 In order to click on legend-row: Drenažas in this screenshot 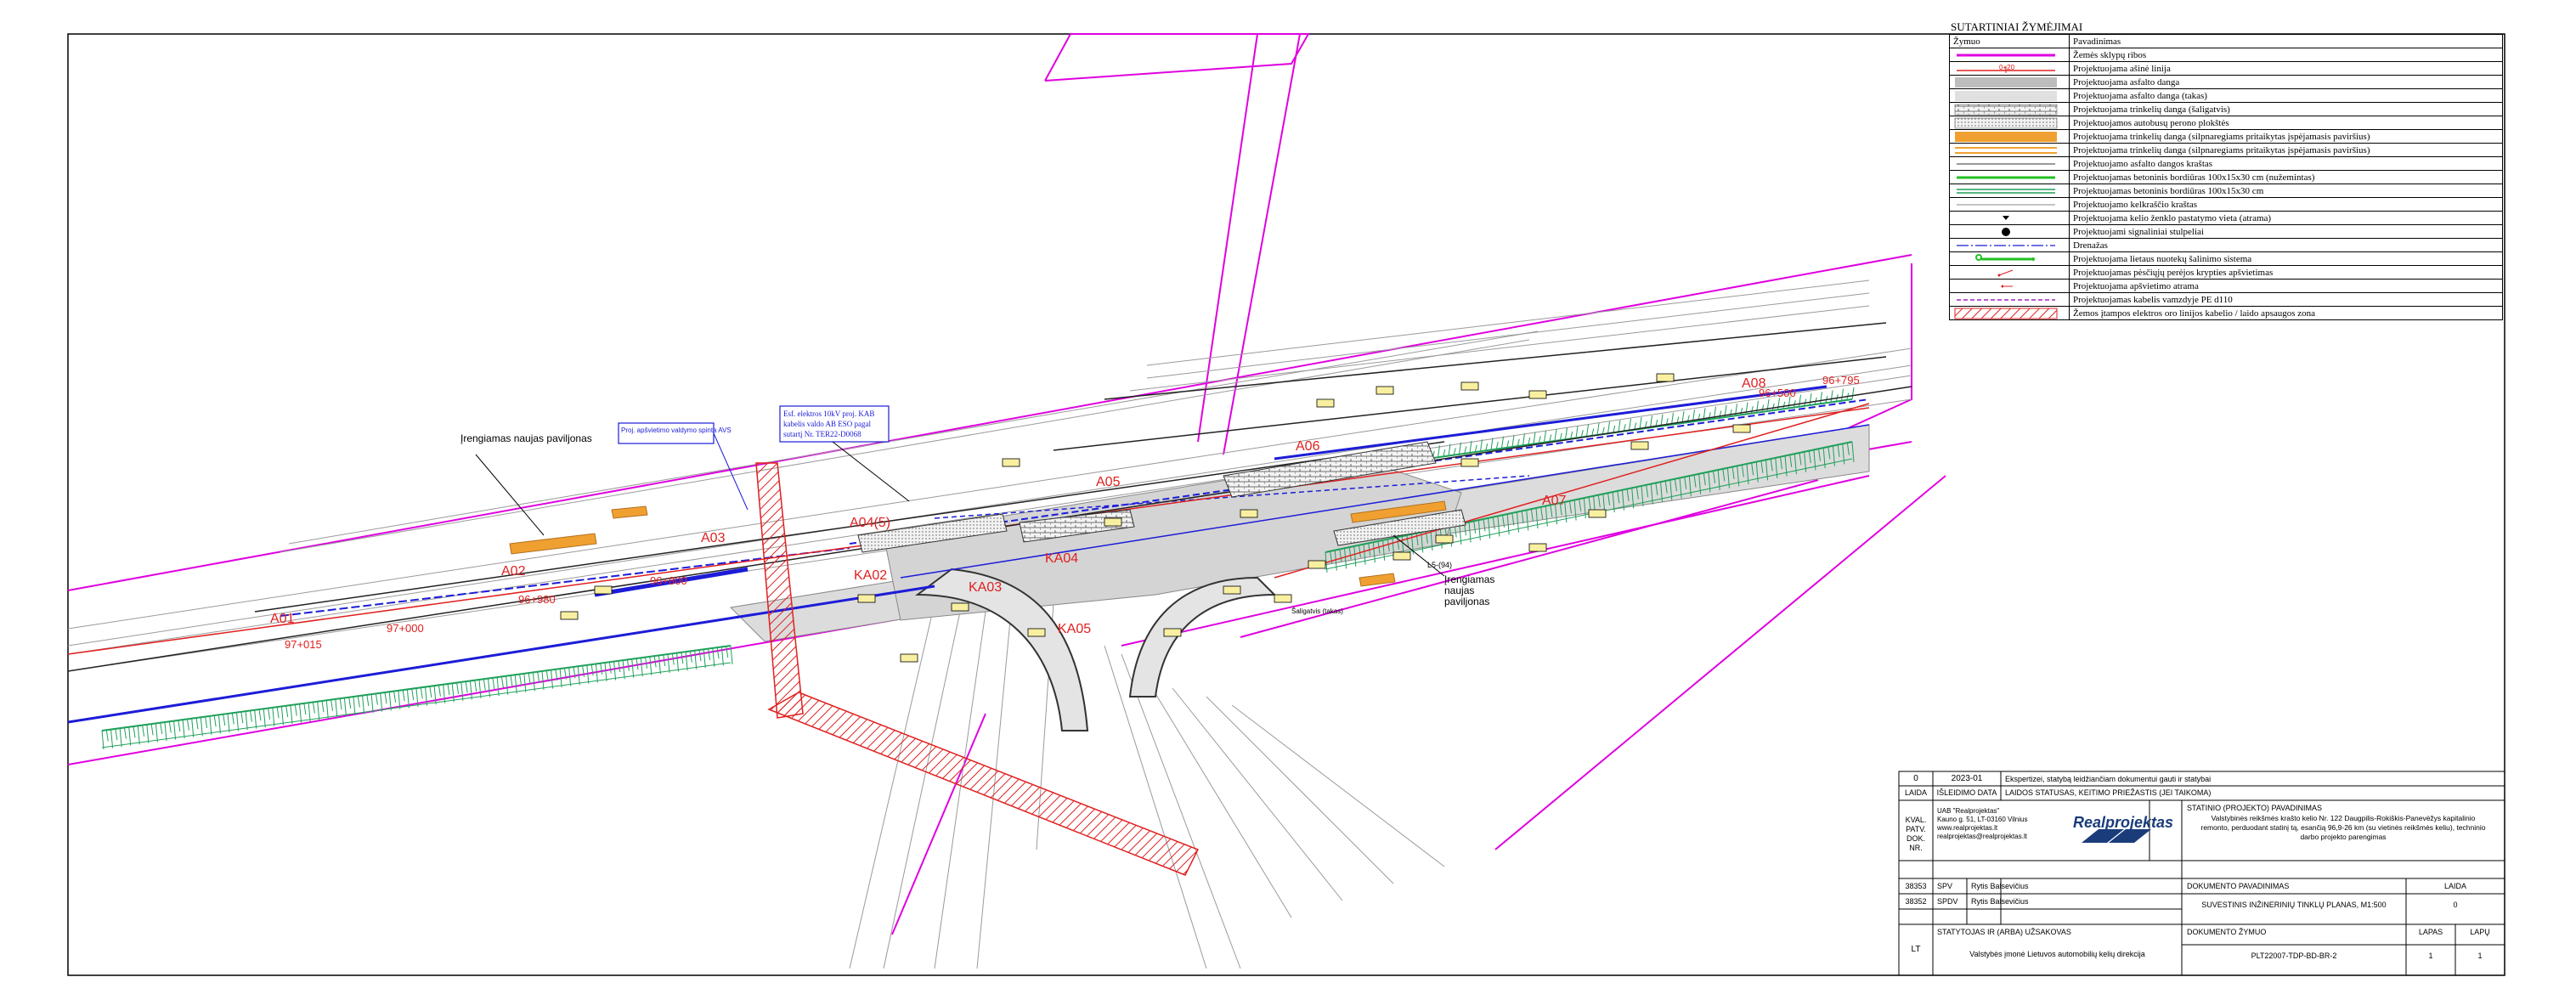, I will do `click(2226, 245)`.